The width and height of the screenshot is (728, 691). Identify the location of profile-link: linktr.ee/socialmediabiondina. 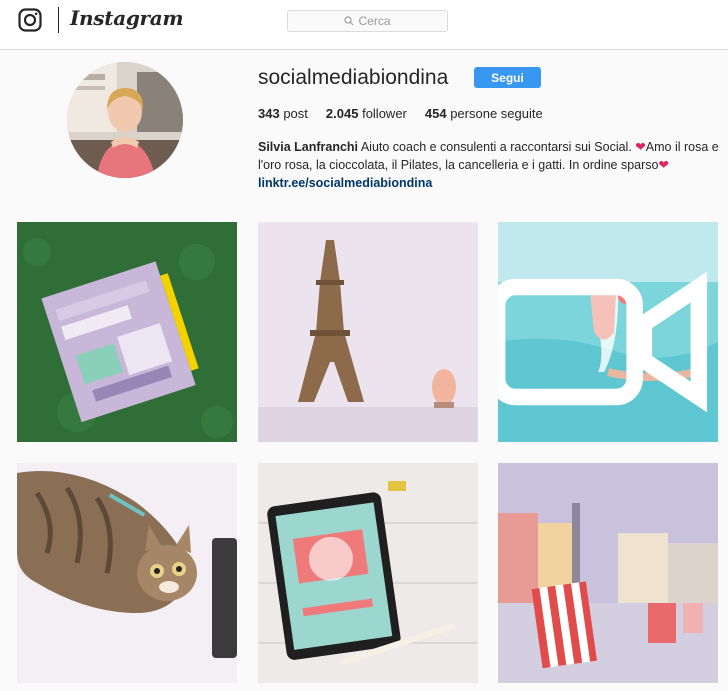
(490, 183).